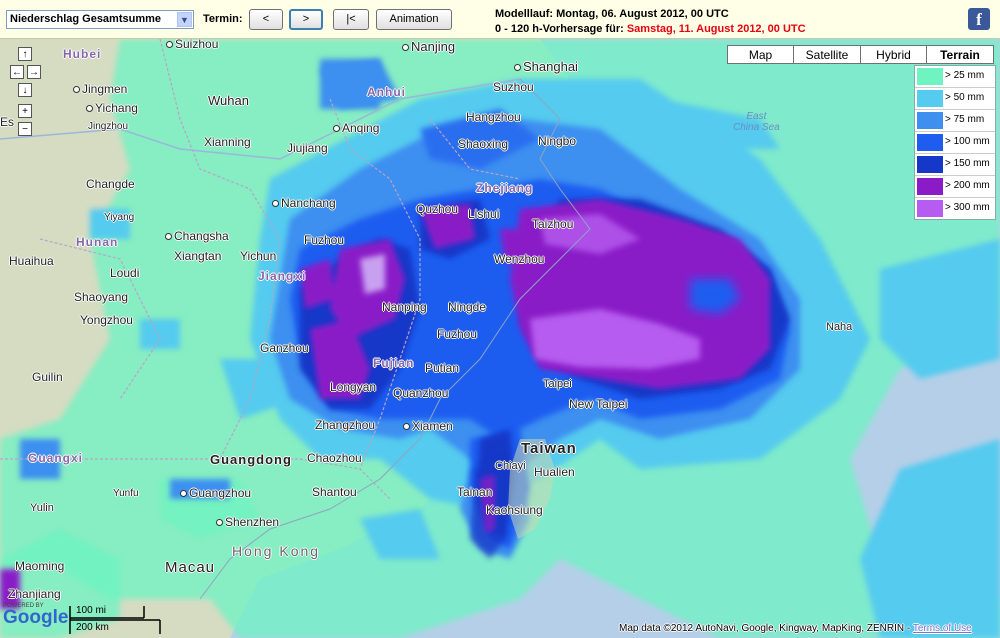  What do you see at coordinates (598, 404) in the screenshot?
I see `label-new-taipei: New Taipei` at bounding box center [598, 404].